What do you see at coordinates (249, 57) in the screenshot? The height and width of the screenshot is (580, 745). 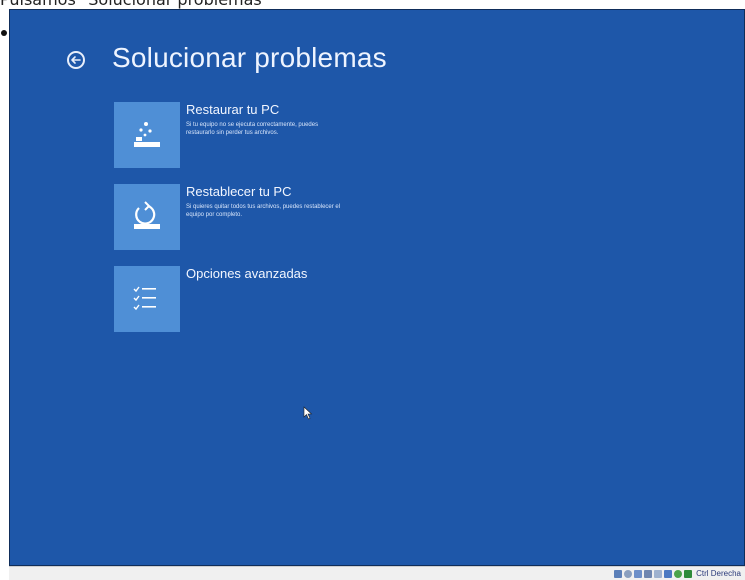 I see `page-title: Solucionar problemas` at bounding box center [249, 57].